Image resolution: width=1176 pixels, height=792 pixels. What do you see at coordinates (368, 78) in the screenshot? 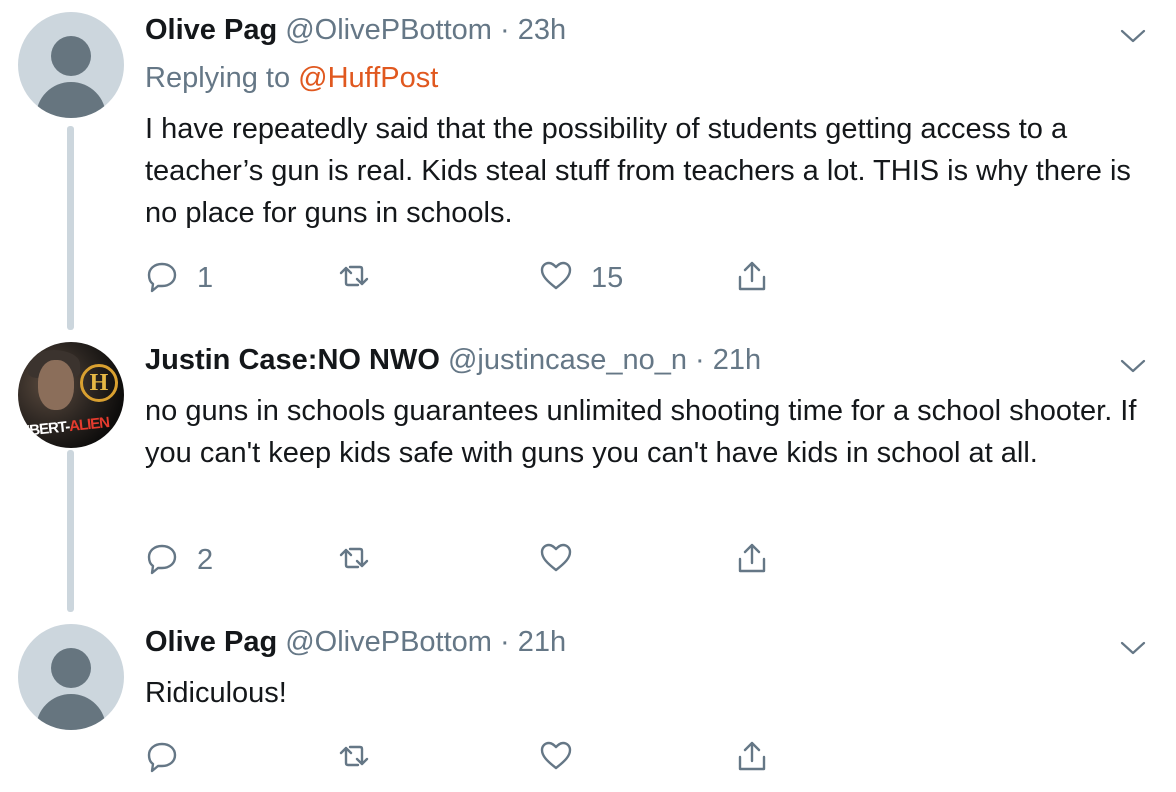
I see `mention-link: @HuffPost` at bounding box center [368, 78].